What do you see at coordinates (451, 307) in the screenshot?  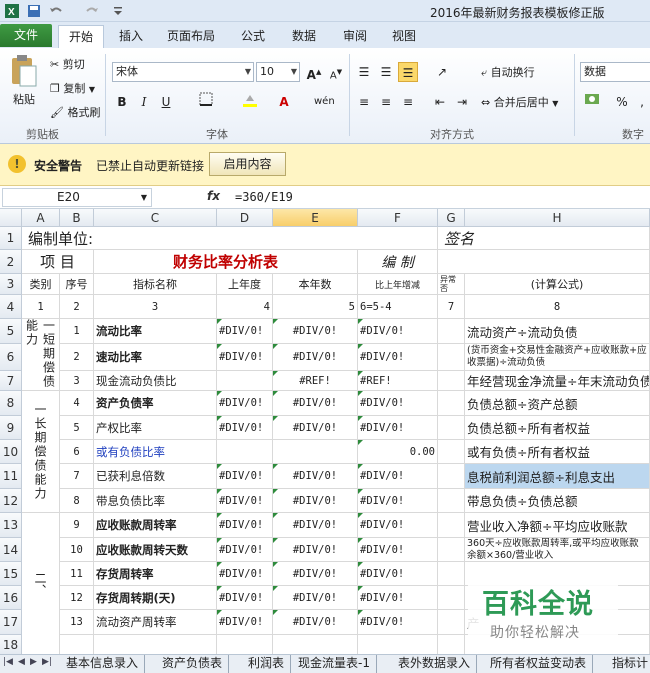 I see `cell-g4: 7` at bounding box center [451, 307].